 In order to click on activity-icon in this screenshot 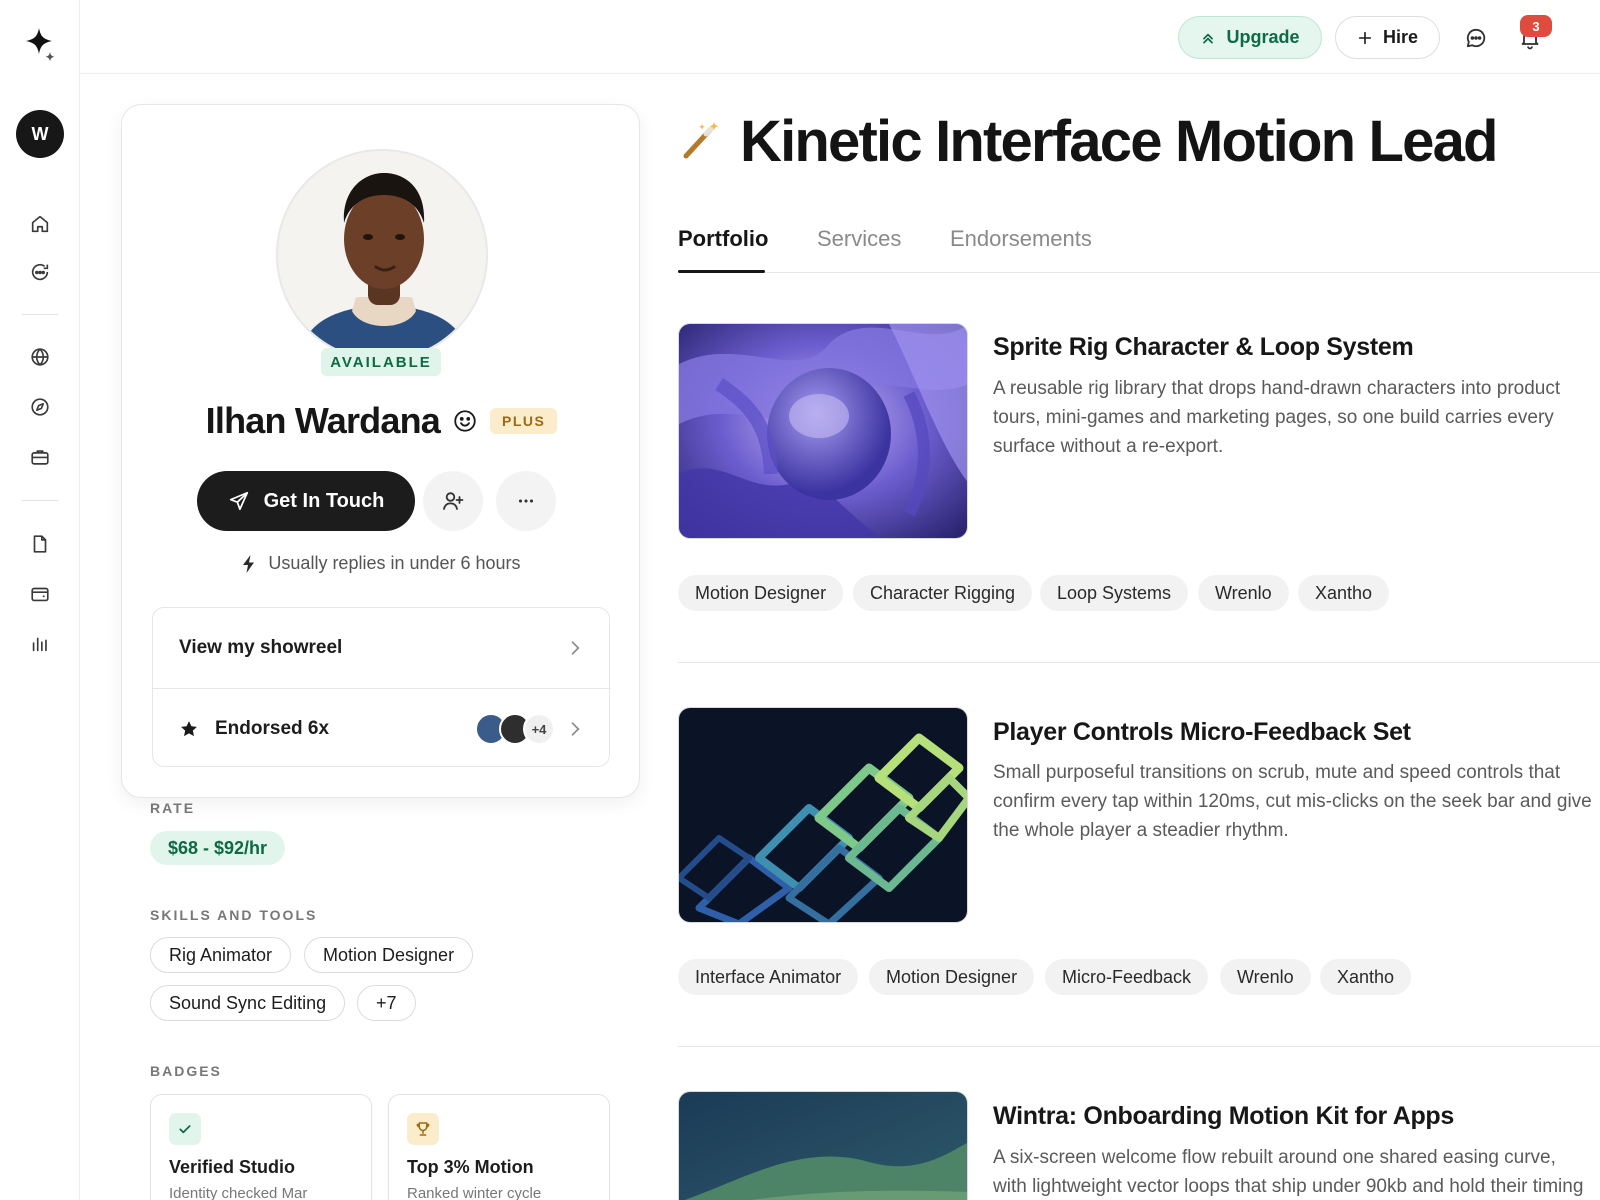, I will do `click(40, 272)`.